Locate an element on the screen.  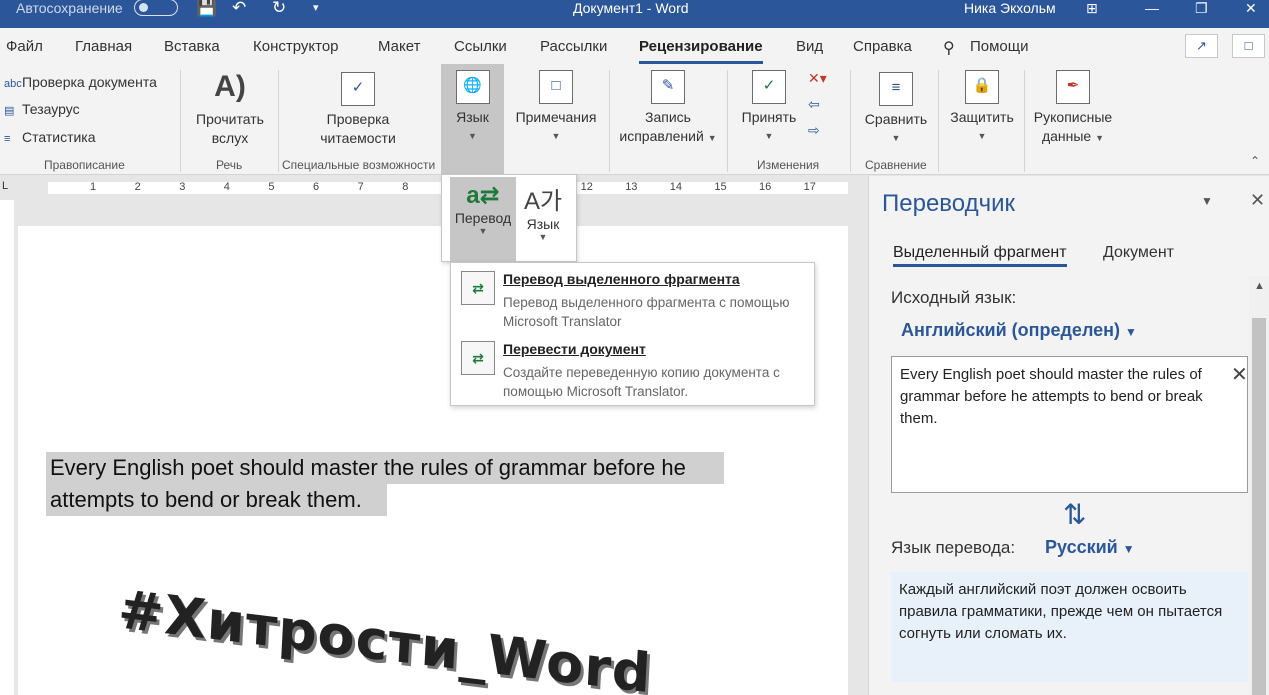
user-name: Ника Экхольм is located at coordinates (1010, 8).